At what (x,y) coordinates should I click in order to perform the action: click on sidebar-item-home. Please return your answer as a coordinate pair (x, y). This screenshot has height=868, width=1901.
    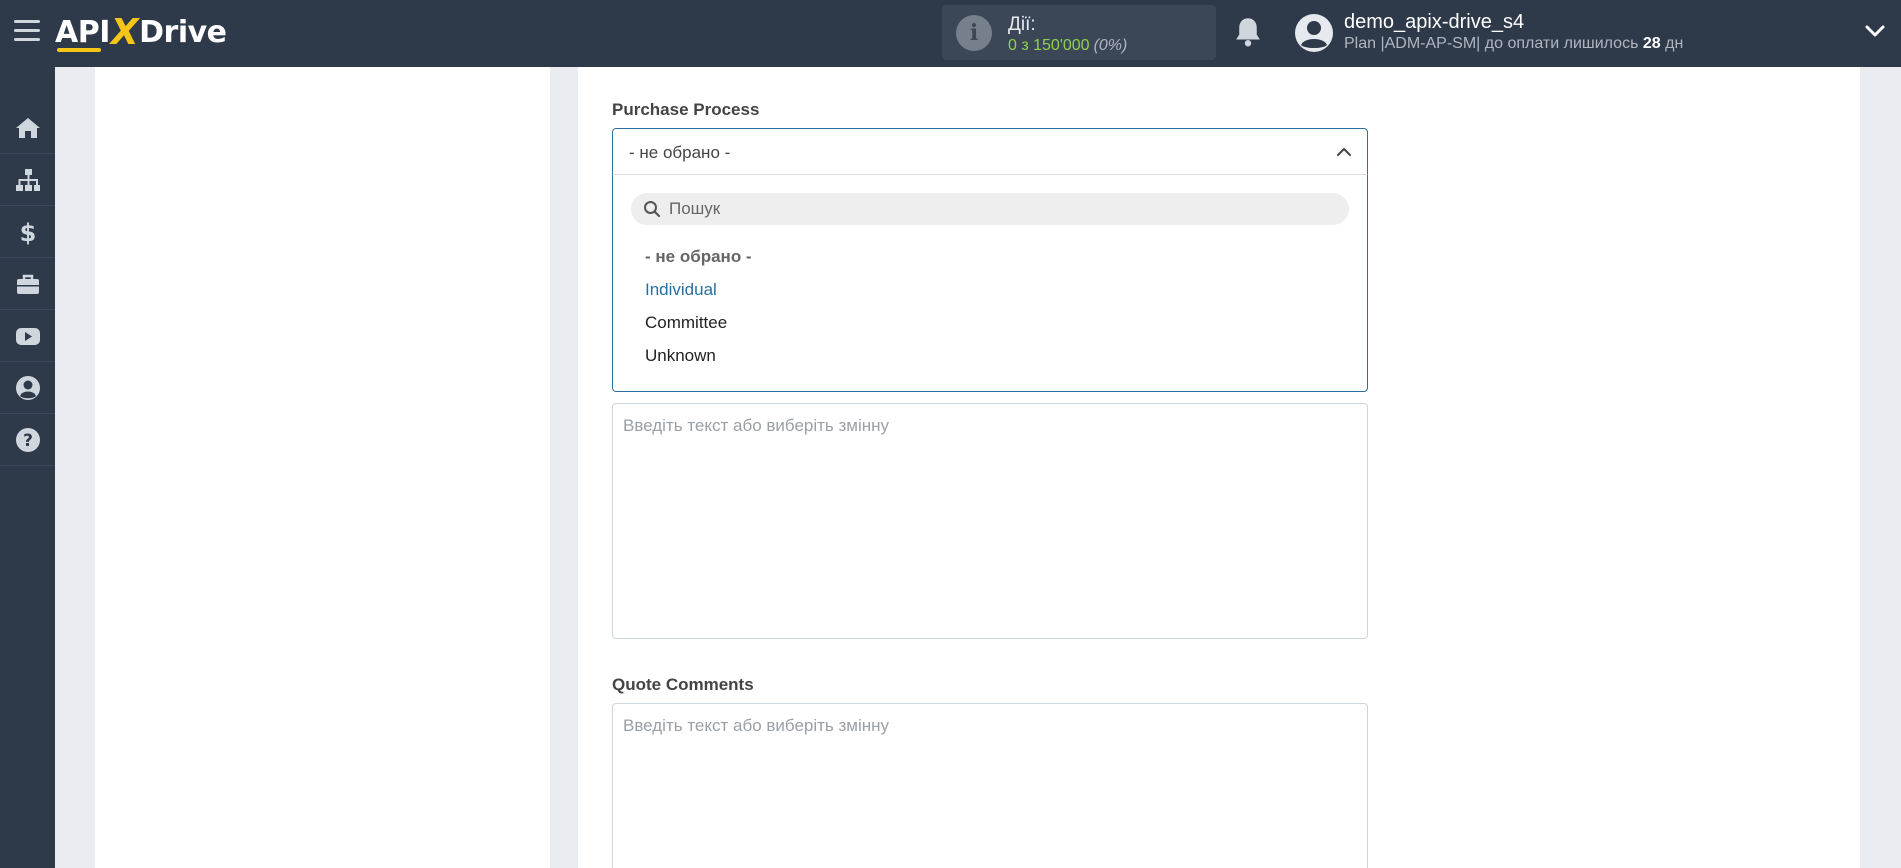
    Looking at the image, I should click on (27, 128).